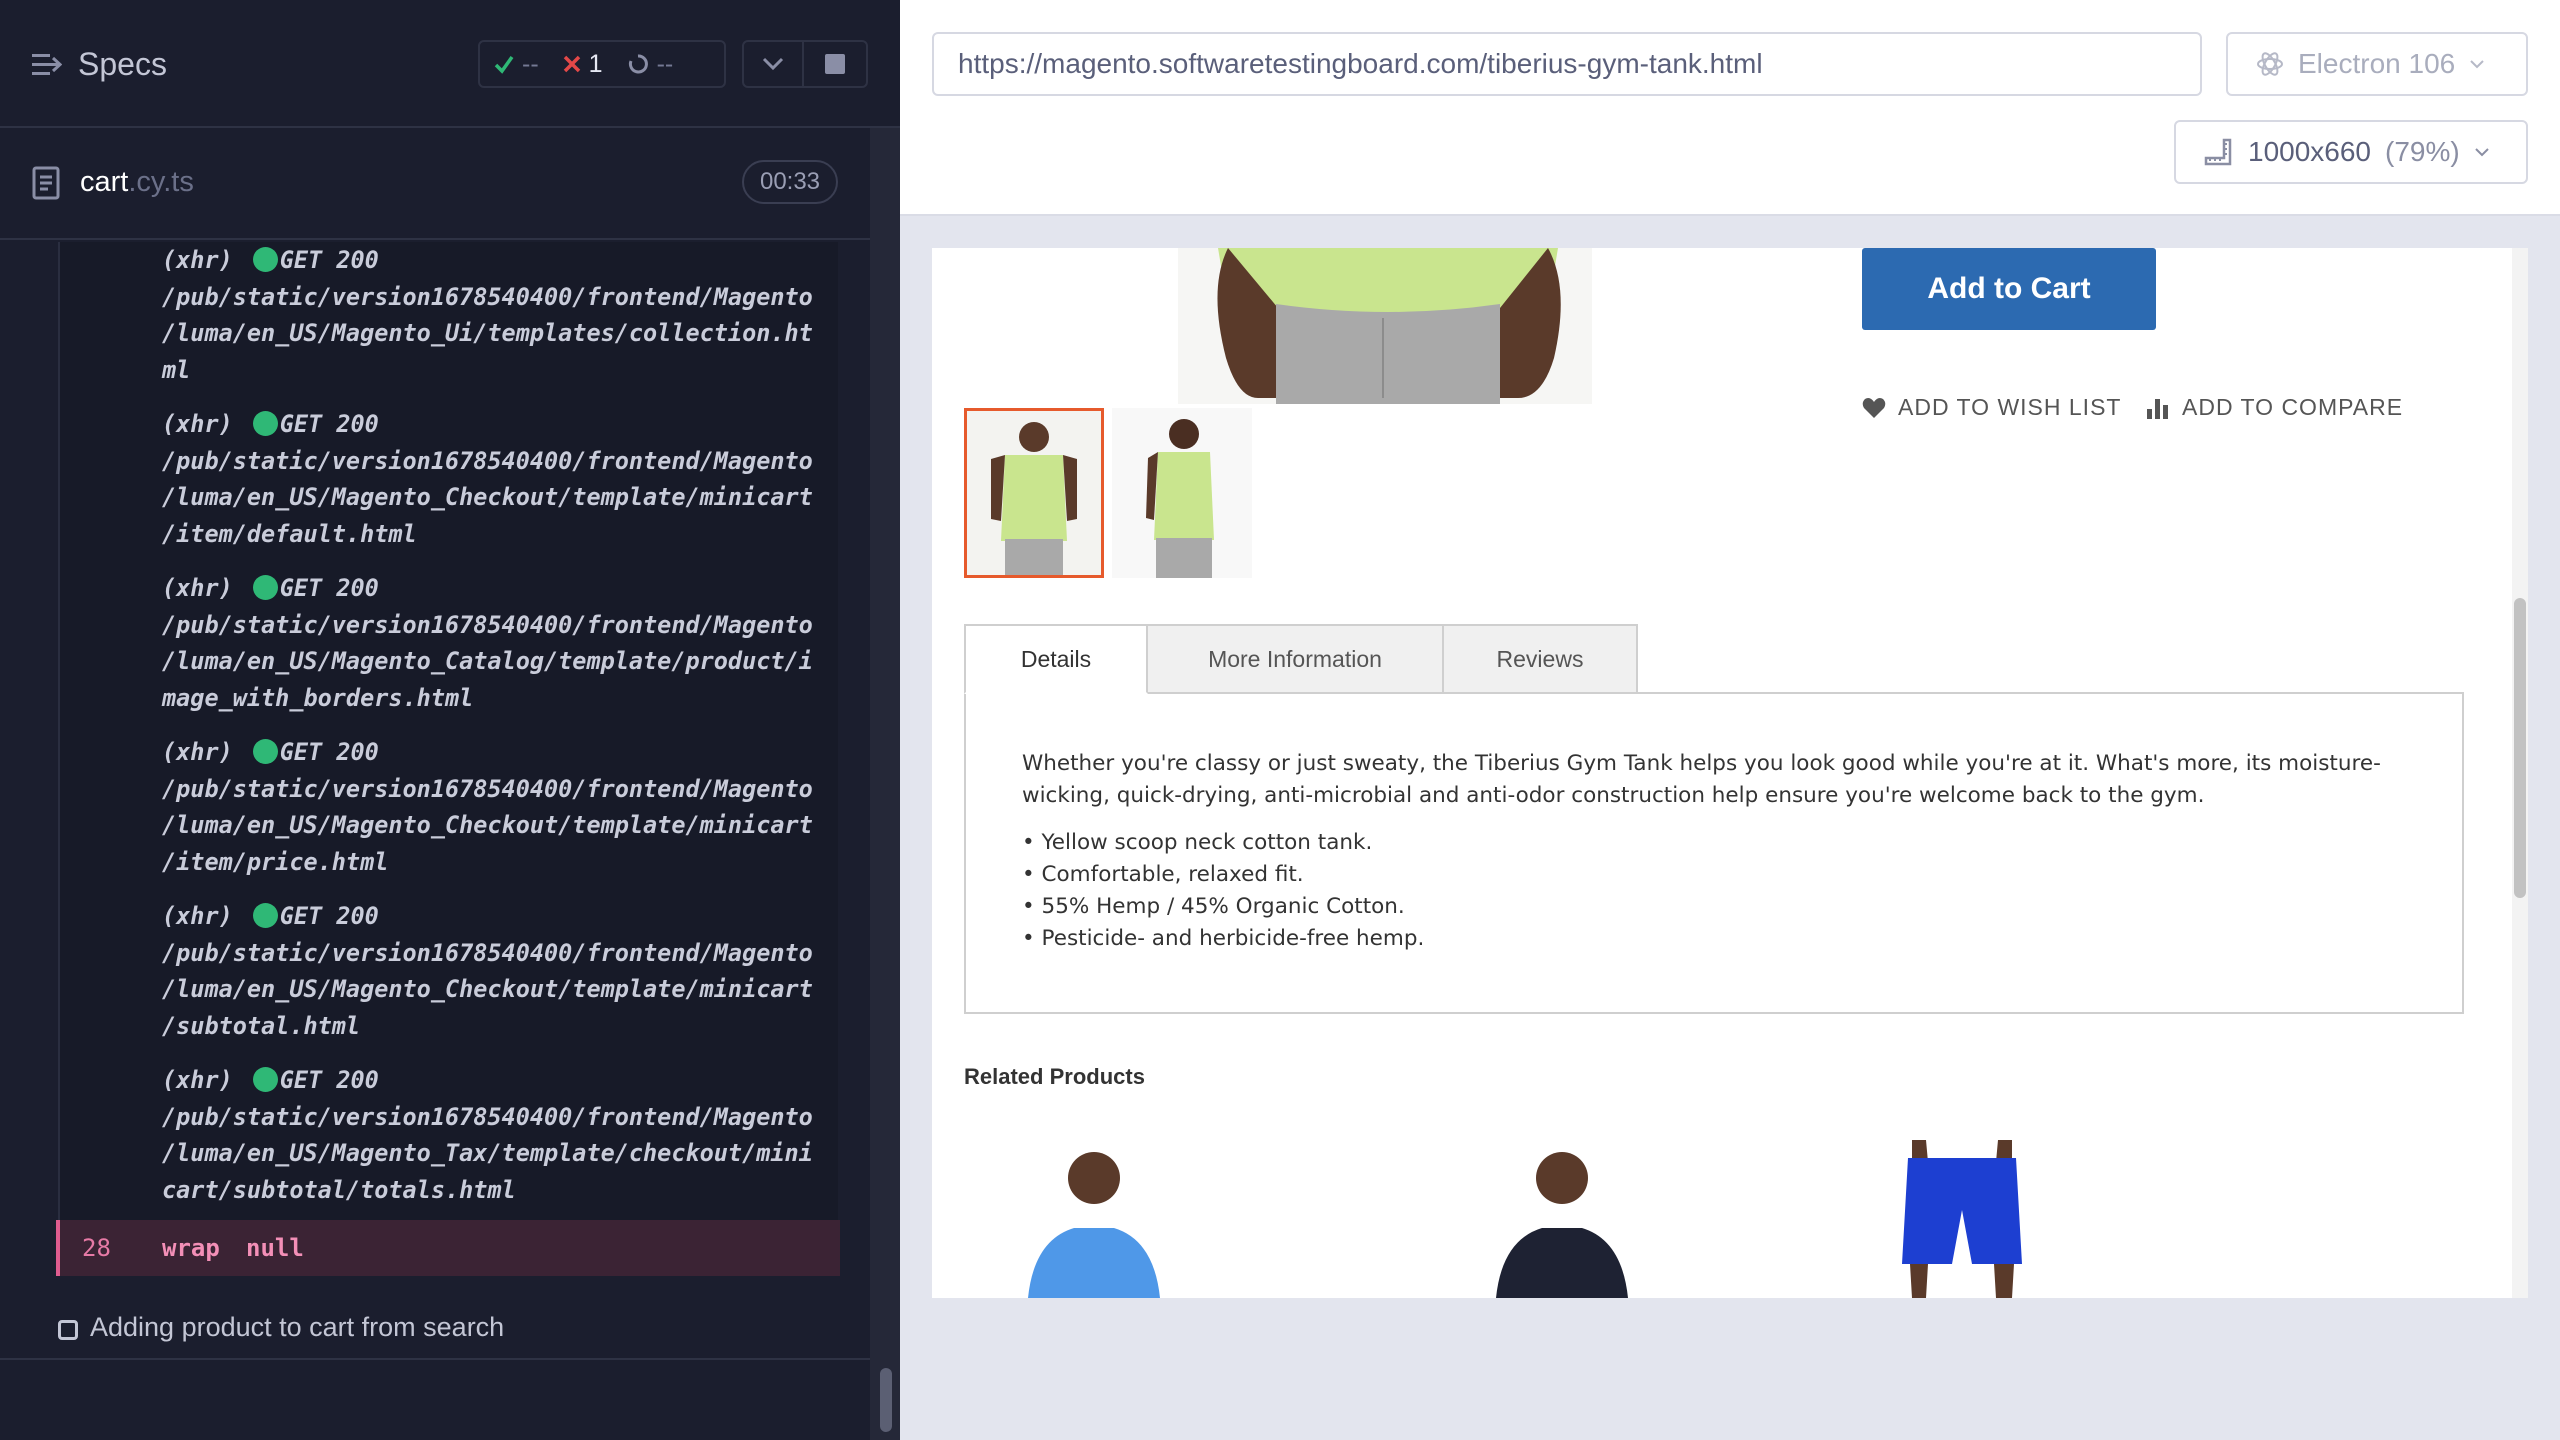 This screenshot has width=2560, height=1440. Describe the element at coordinates (297, 1327) in the screenshot. I see `test-title: Adding product to cart from search` at that location.